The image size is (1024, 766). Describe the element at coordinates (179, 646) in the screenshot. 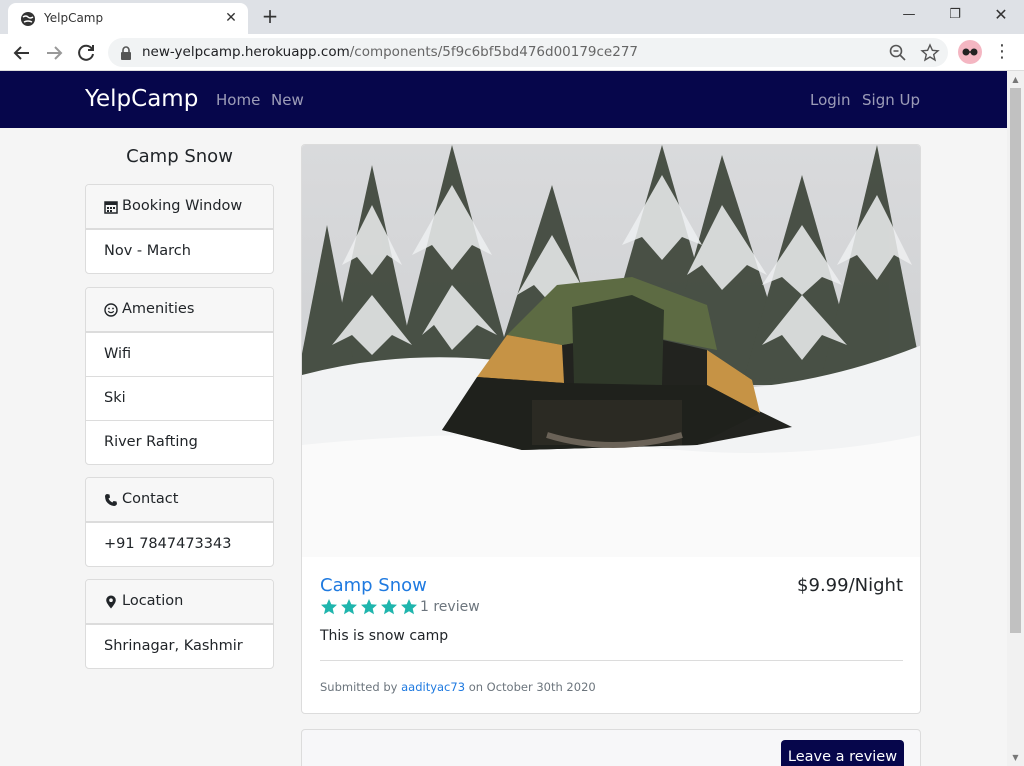

I see `location-value: Shrinagar, Kashmir` at that location.